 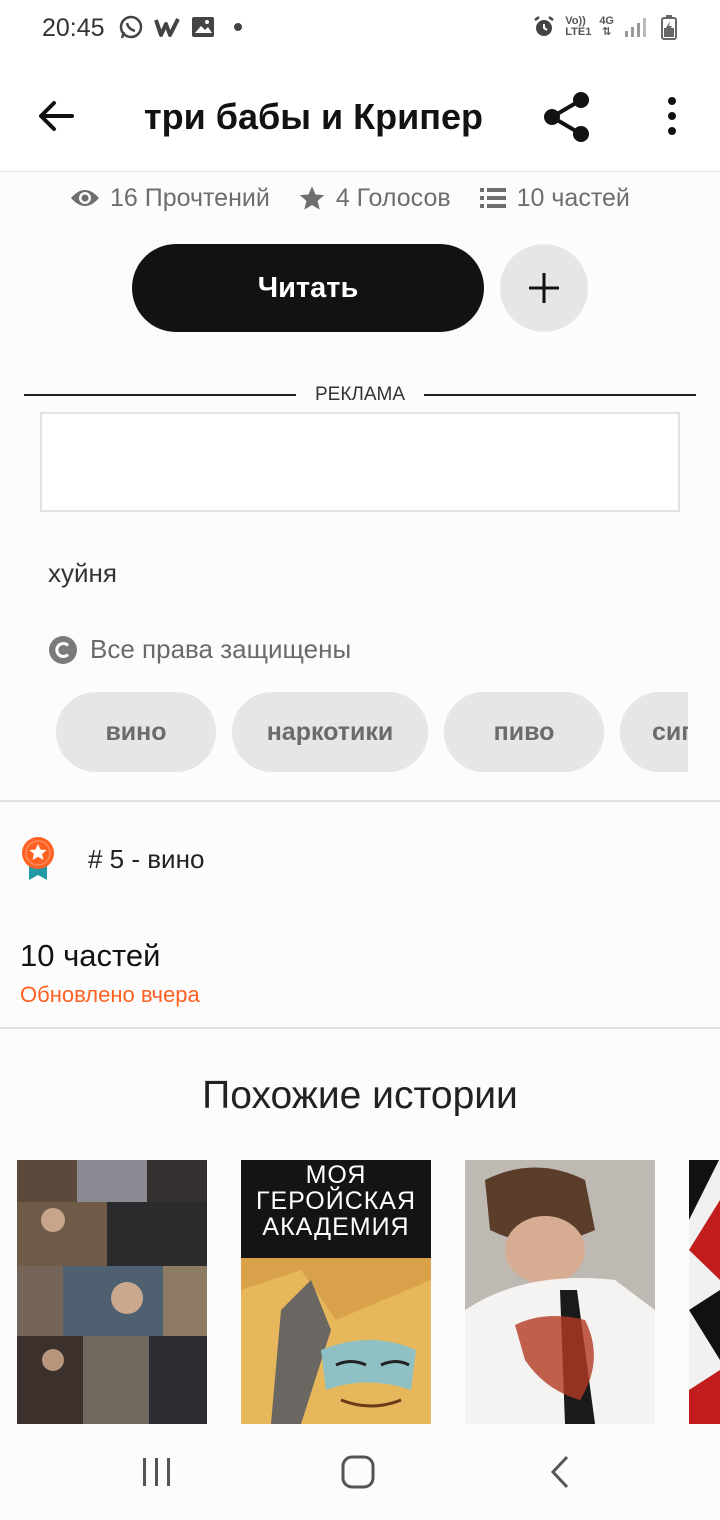 I want to click on votes-stat: 4 Голосов, so click(x=374, y=198).